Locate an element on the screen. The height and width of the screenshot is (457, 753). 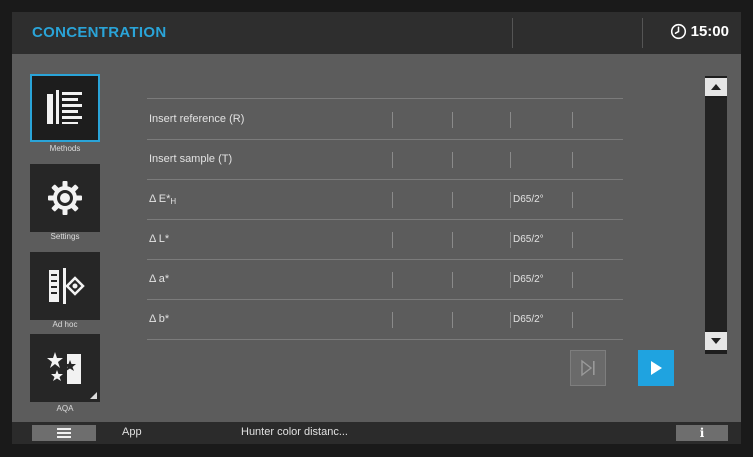
gear-icon is located at coordinates (65, 198).